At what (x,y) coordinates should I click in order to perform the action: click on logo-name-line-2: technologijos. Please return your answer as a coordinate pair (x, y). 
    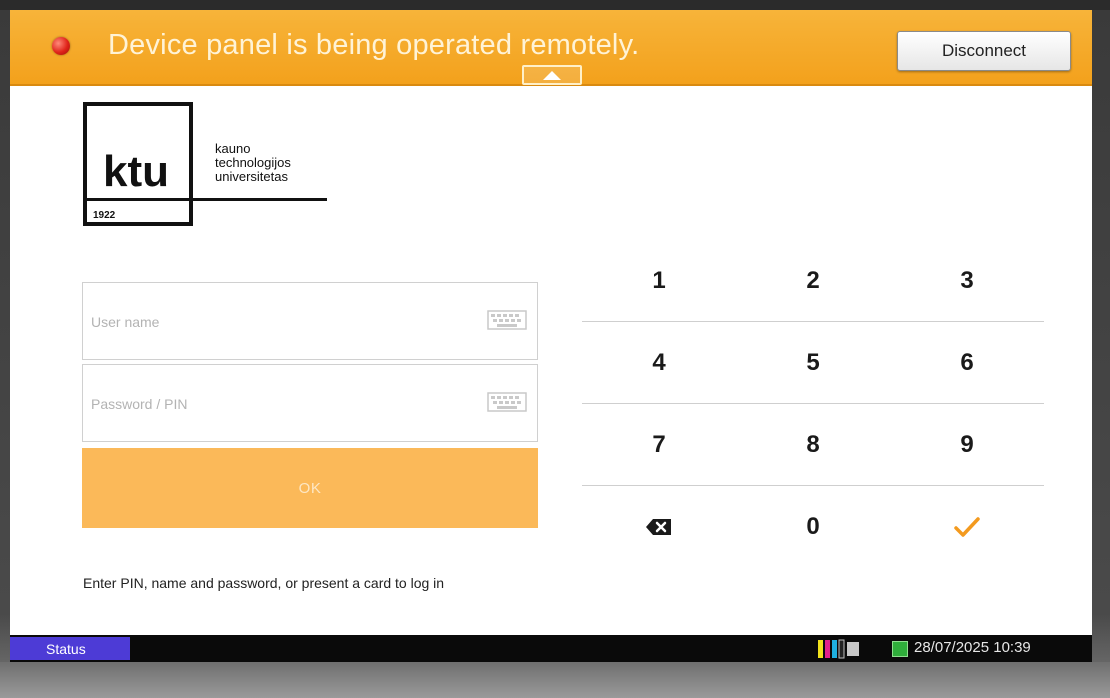
    Looking at the image, I should click on (253, 162).